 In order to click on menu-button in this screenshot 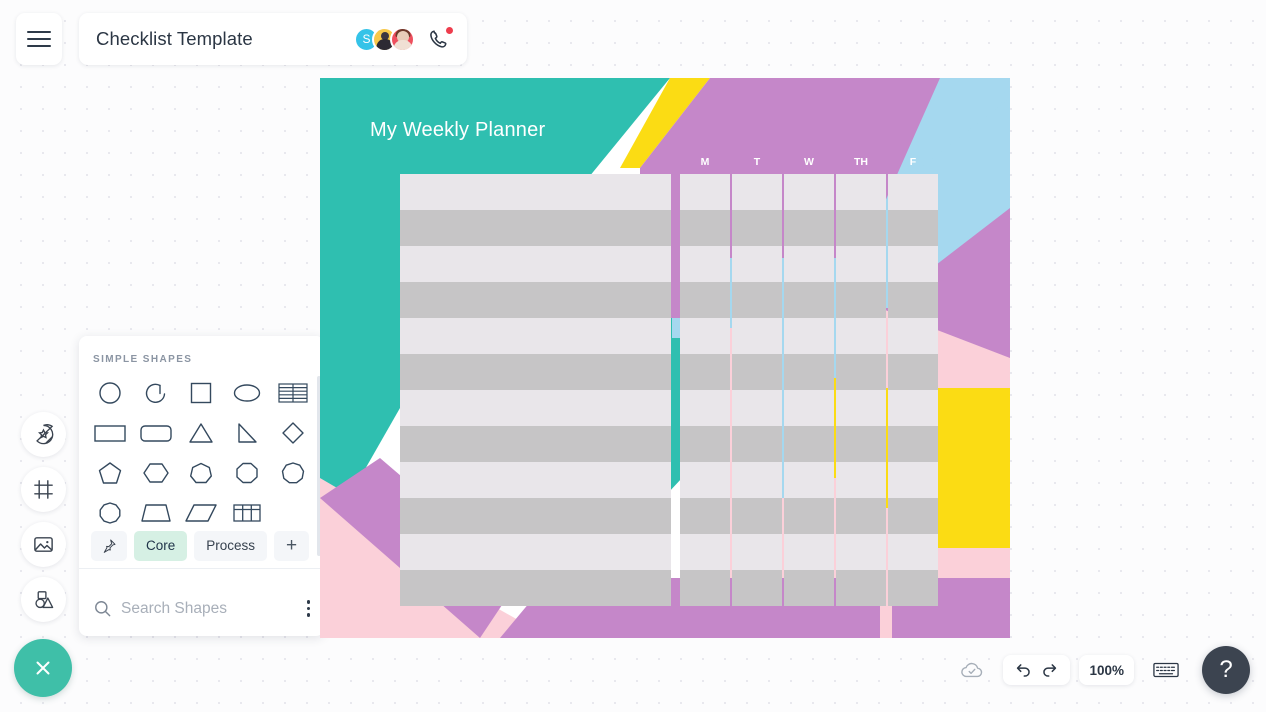, I will do `click(39, 39)`.